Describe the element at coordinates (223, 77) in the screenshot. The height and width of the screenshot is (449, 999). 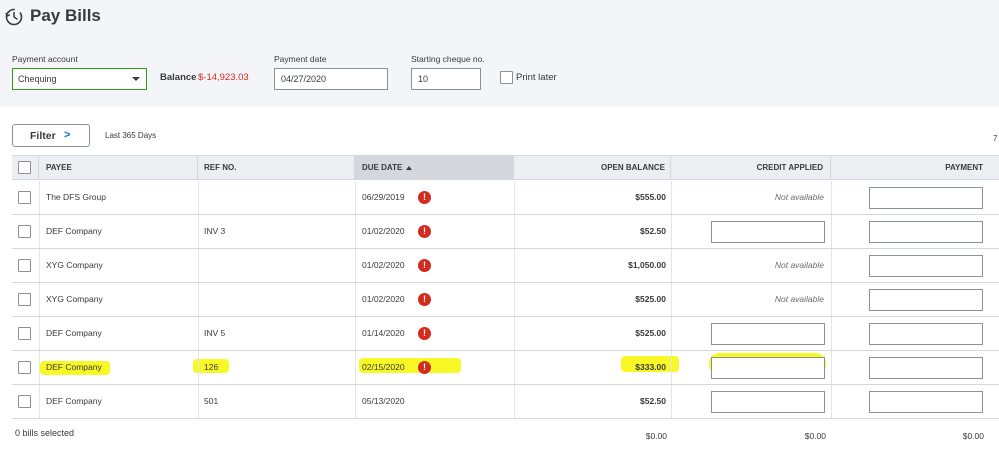
I see `balance-value: $-14,923.03` at that location.